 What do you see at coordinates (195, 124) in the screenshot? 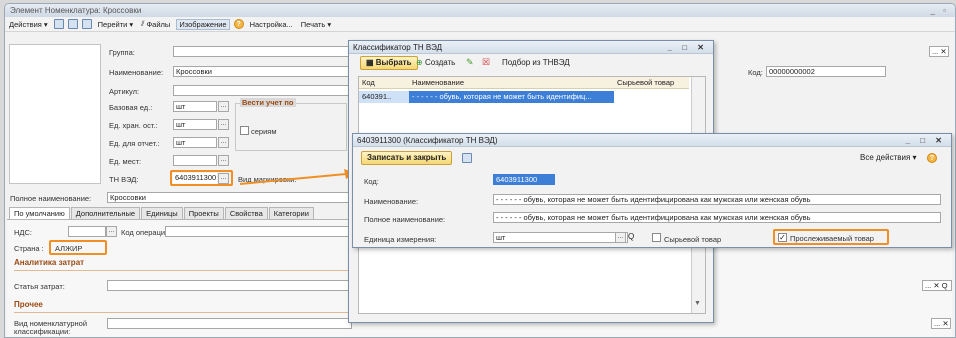
I see `storage-unit-field: шт` at bounding box center [195, 124].